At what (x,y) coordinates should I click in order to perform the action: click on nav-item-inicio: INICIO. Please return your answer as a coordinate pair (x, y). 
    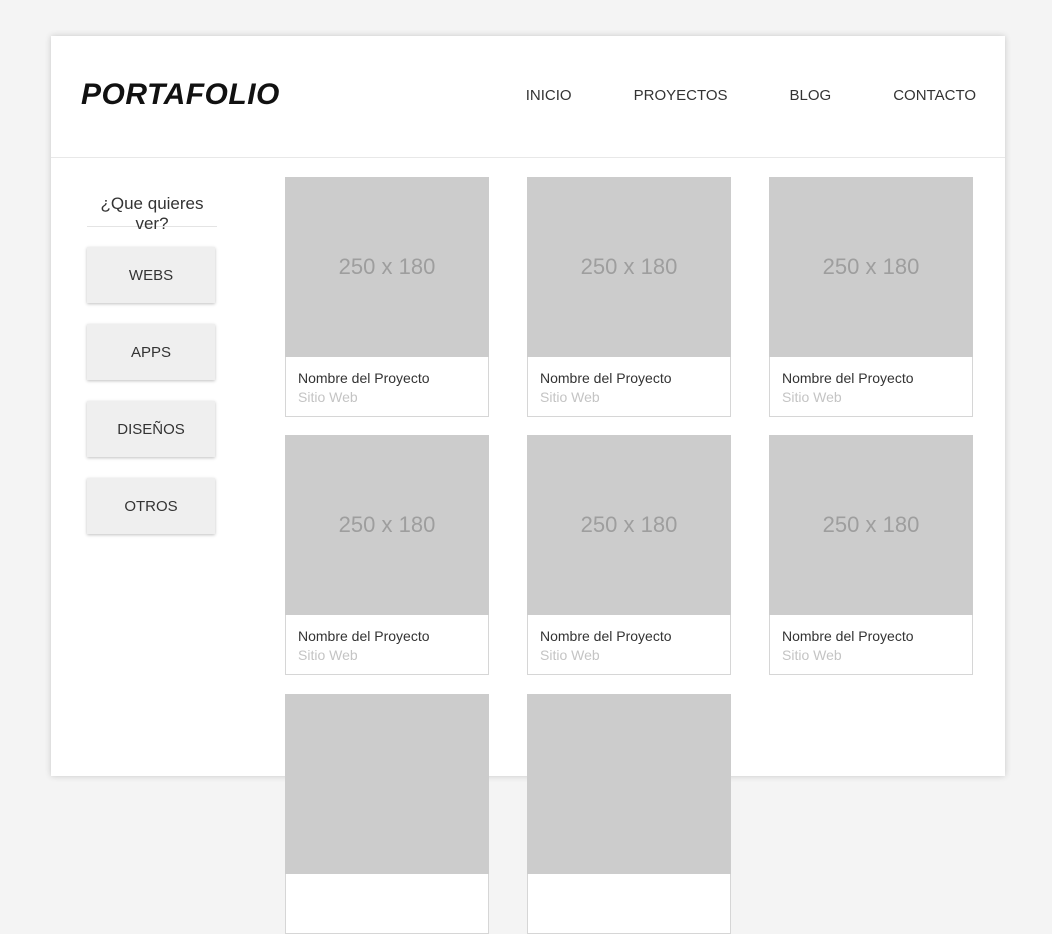
    Looking at the image, I should click on (549, 95).